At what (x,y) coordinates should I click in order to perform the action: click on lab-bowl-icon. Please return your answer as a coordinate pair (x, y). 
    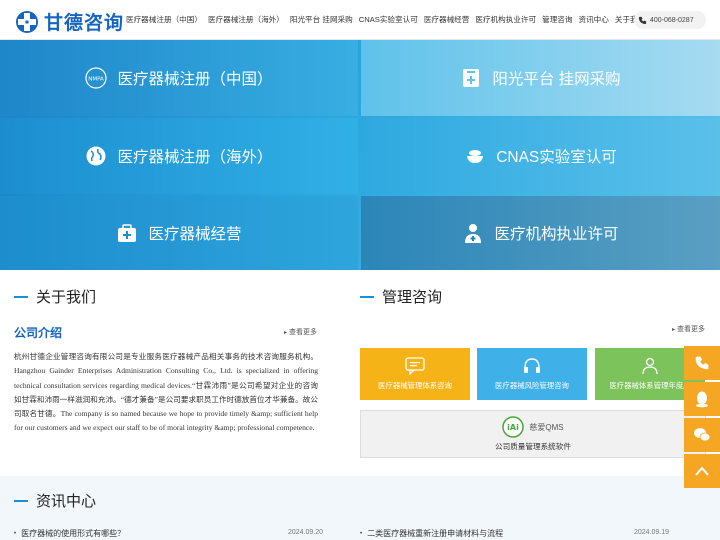
    Looking at the image, I should click on (475, 156).